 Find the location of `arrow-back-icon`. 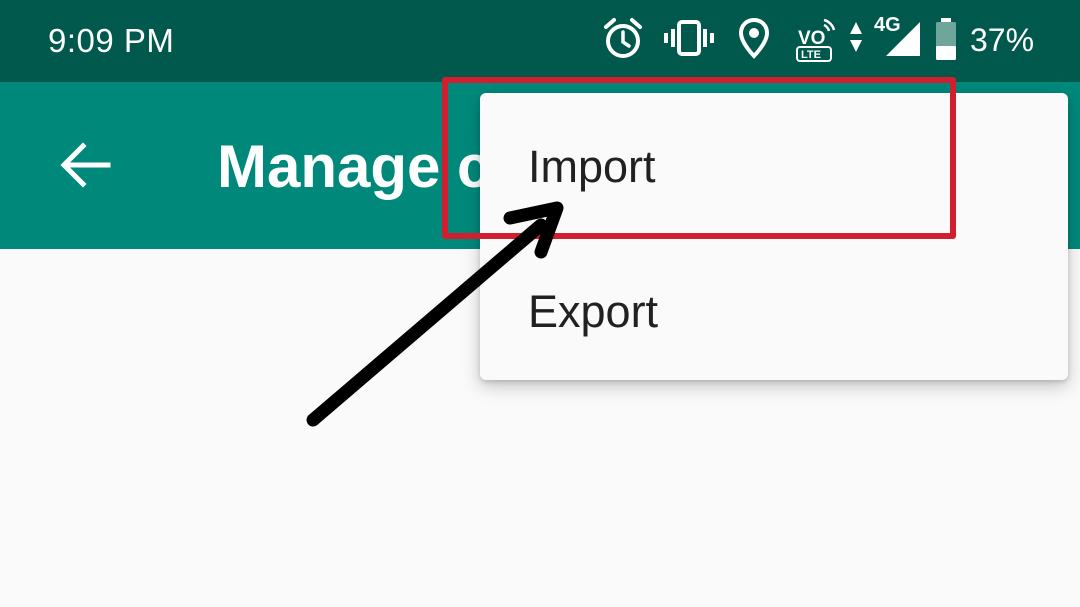

arrow-back-icon is located at coordinates (85, 165).